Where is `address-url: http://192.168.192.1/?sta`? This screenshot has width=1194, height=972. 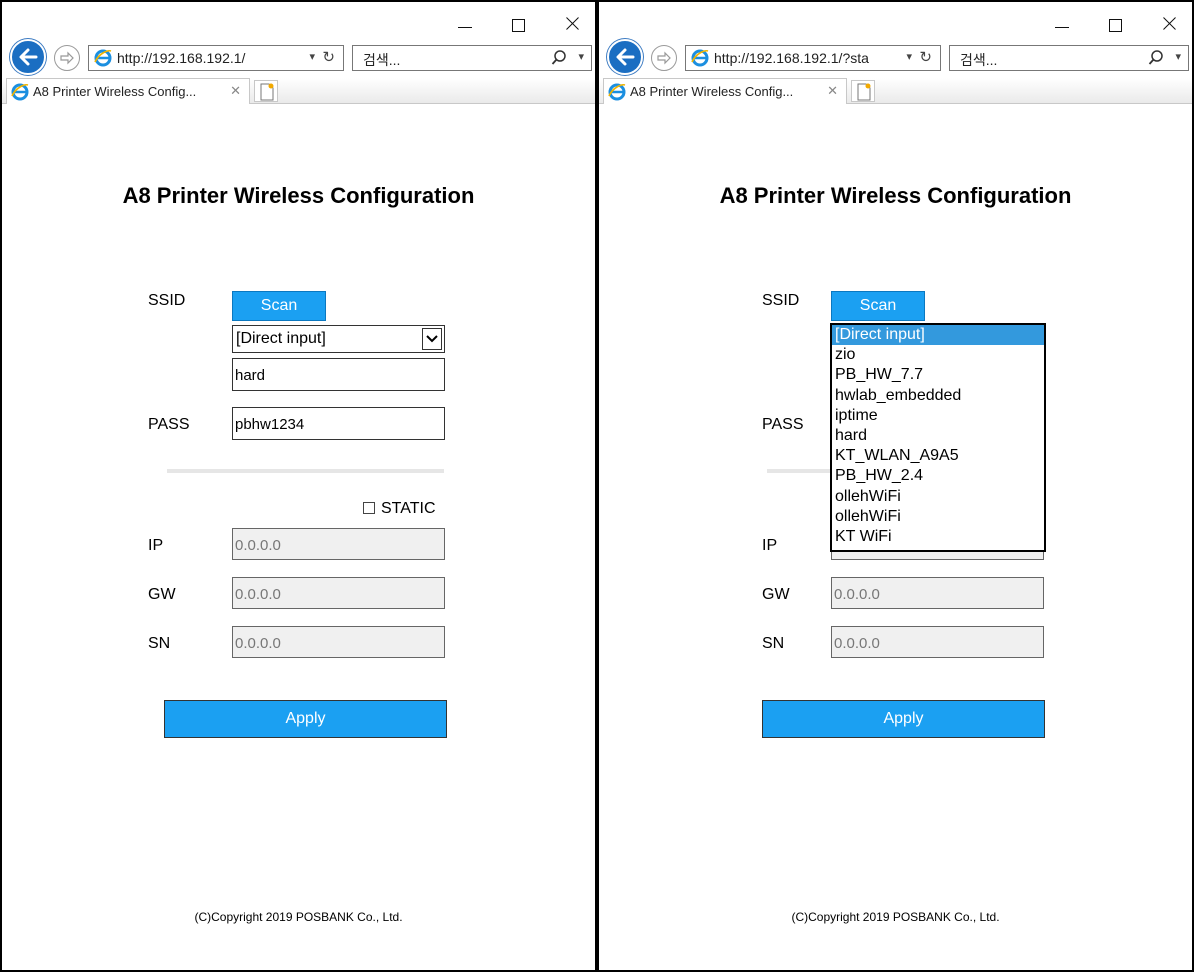 address-url: http://192.168.192.1/?sta is located at coordinates (791, 58).